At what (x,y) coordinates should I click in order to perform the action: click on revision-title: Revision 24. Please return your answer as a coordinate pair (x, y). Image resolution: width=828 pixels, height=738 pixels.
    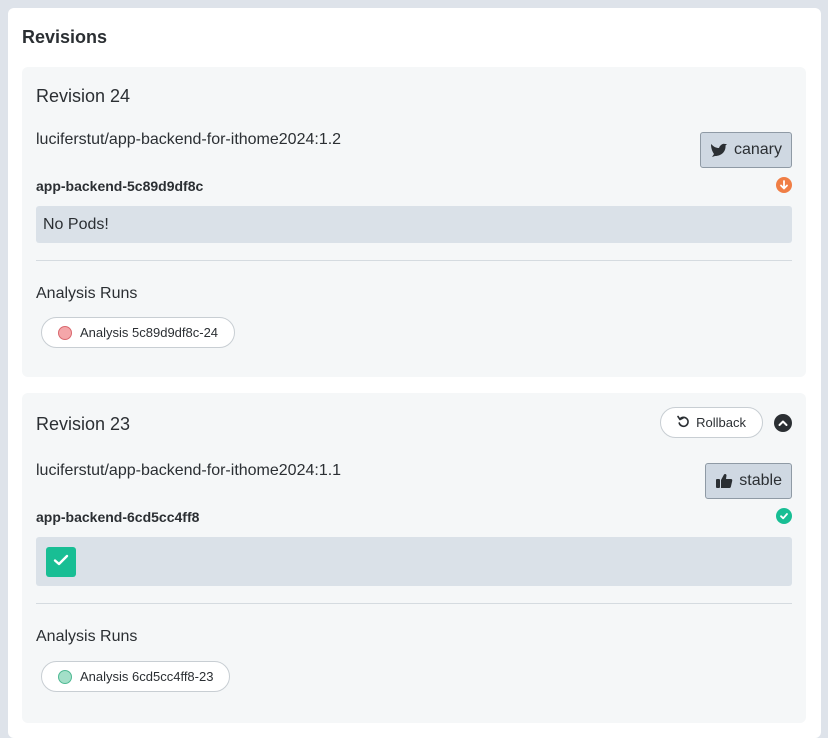
    Looking at the image, I should click on (83, 96).